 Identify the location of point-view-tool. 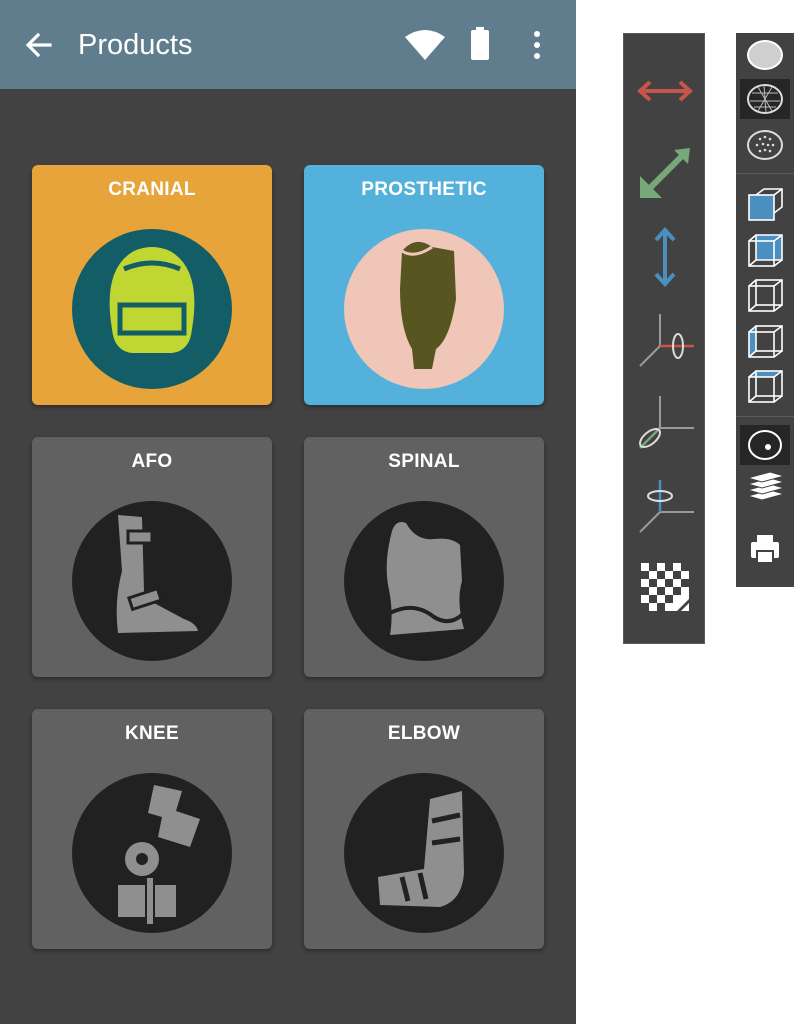
(765, 145).